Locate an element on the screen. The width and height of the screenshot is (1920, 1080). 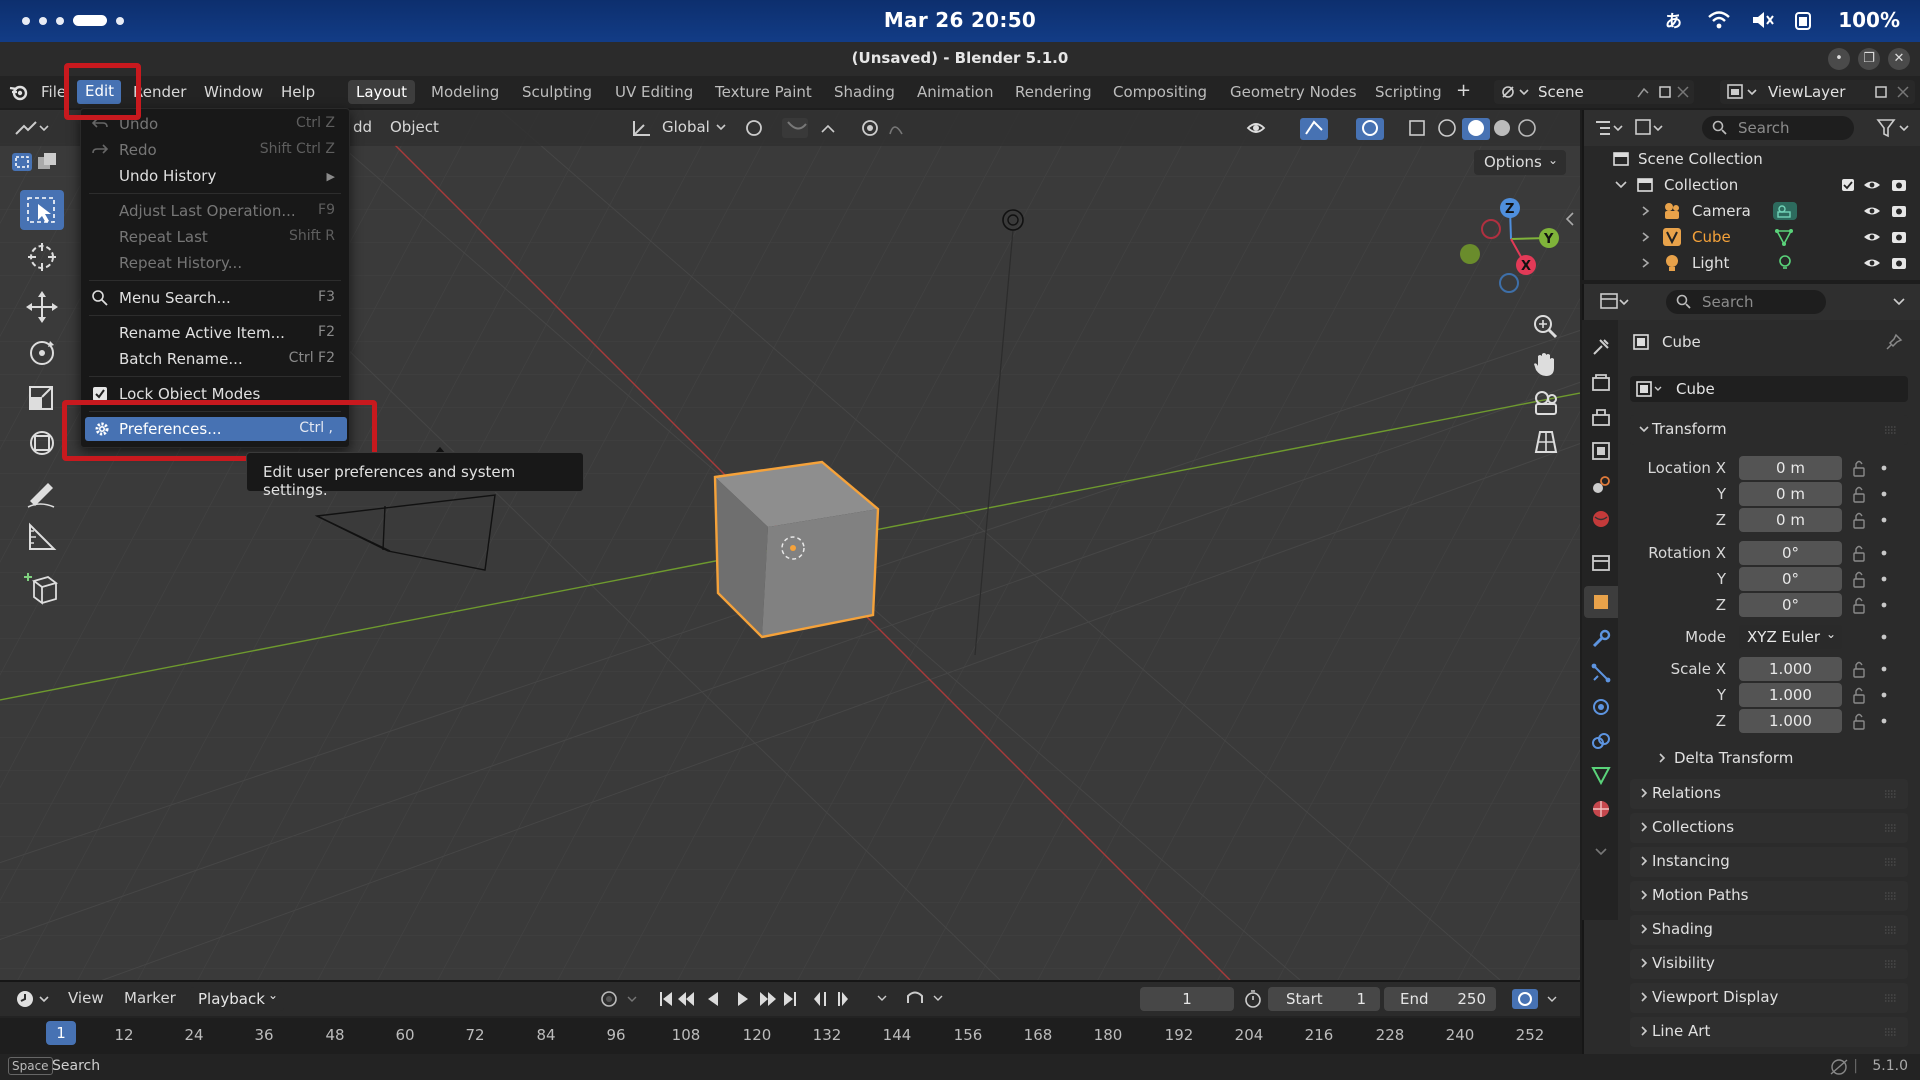
scene-selector: Scene is located at coordinates (1594, 92).